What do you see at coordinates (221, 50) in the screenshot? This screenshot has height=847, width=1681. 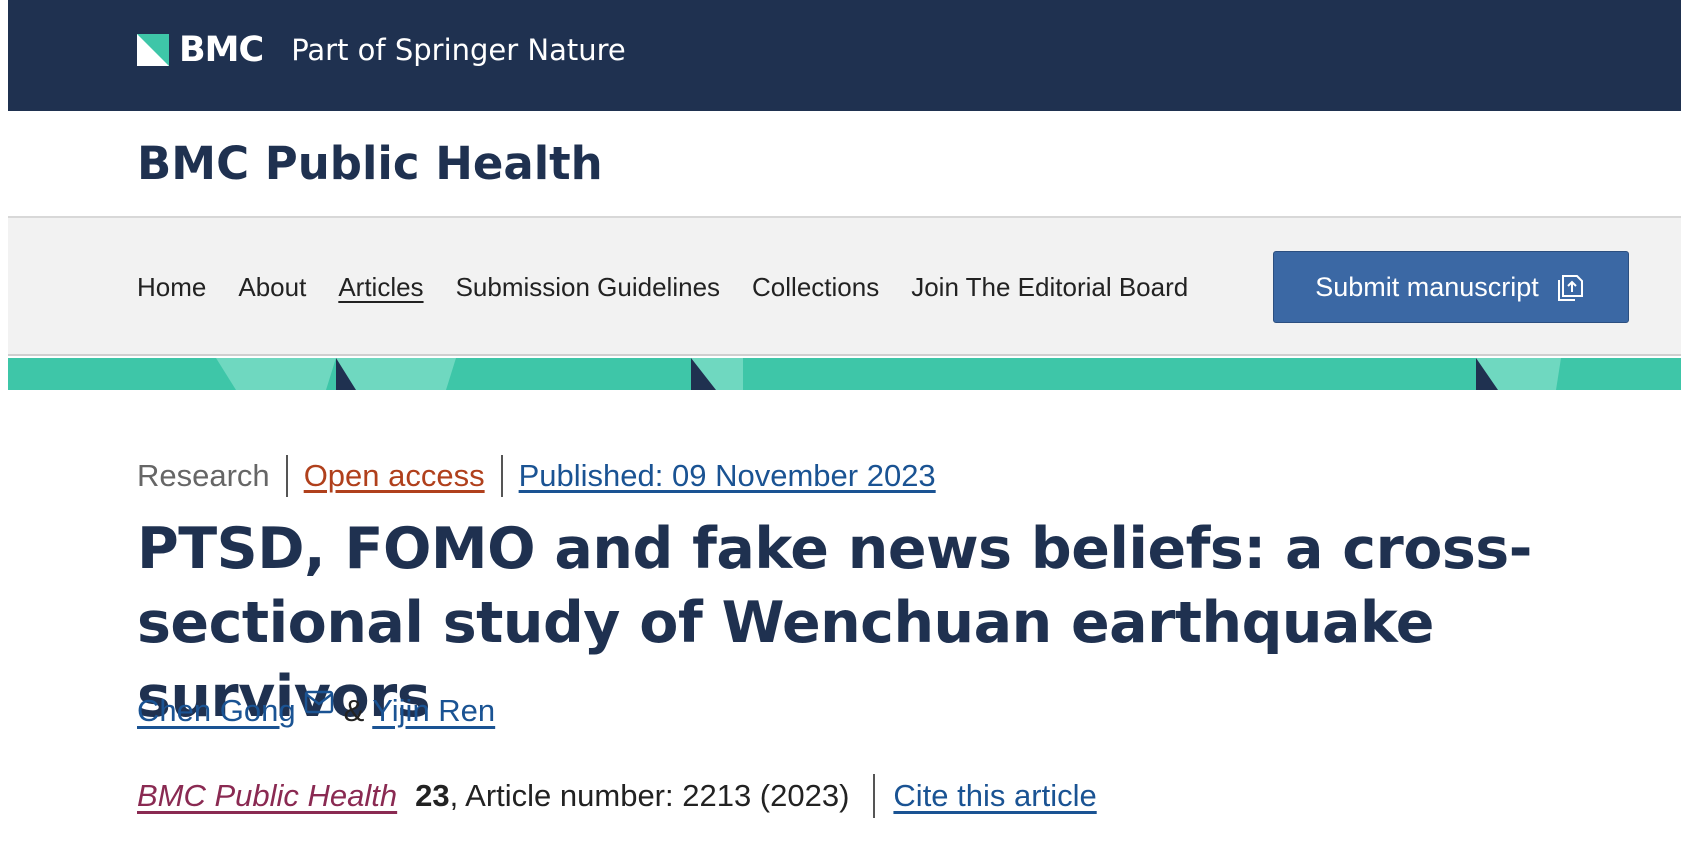 I see `brand-name: BMC` at bounding box center [221, 50].